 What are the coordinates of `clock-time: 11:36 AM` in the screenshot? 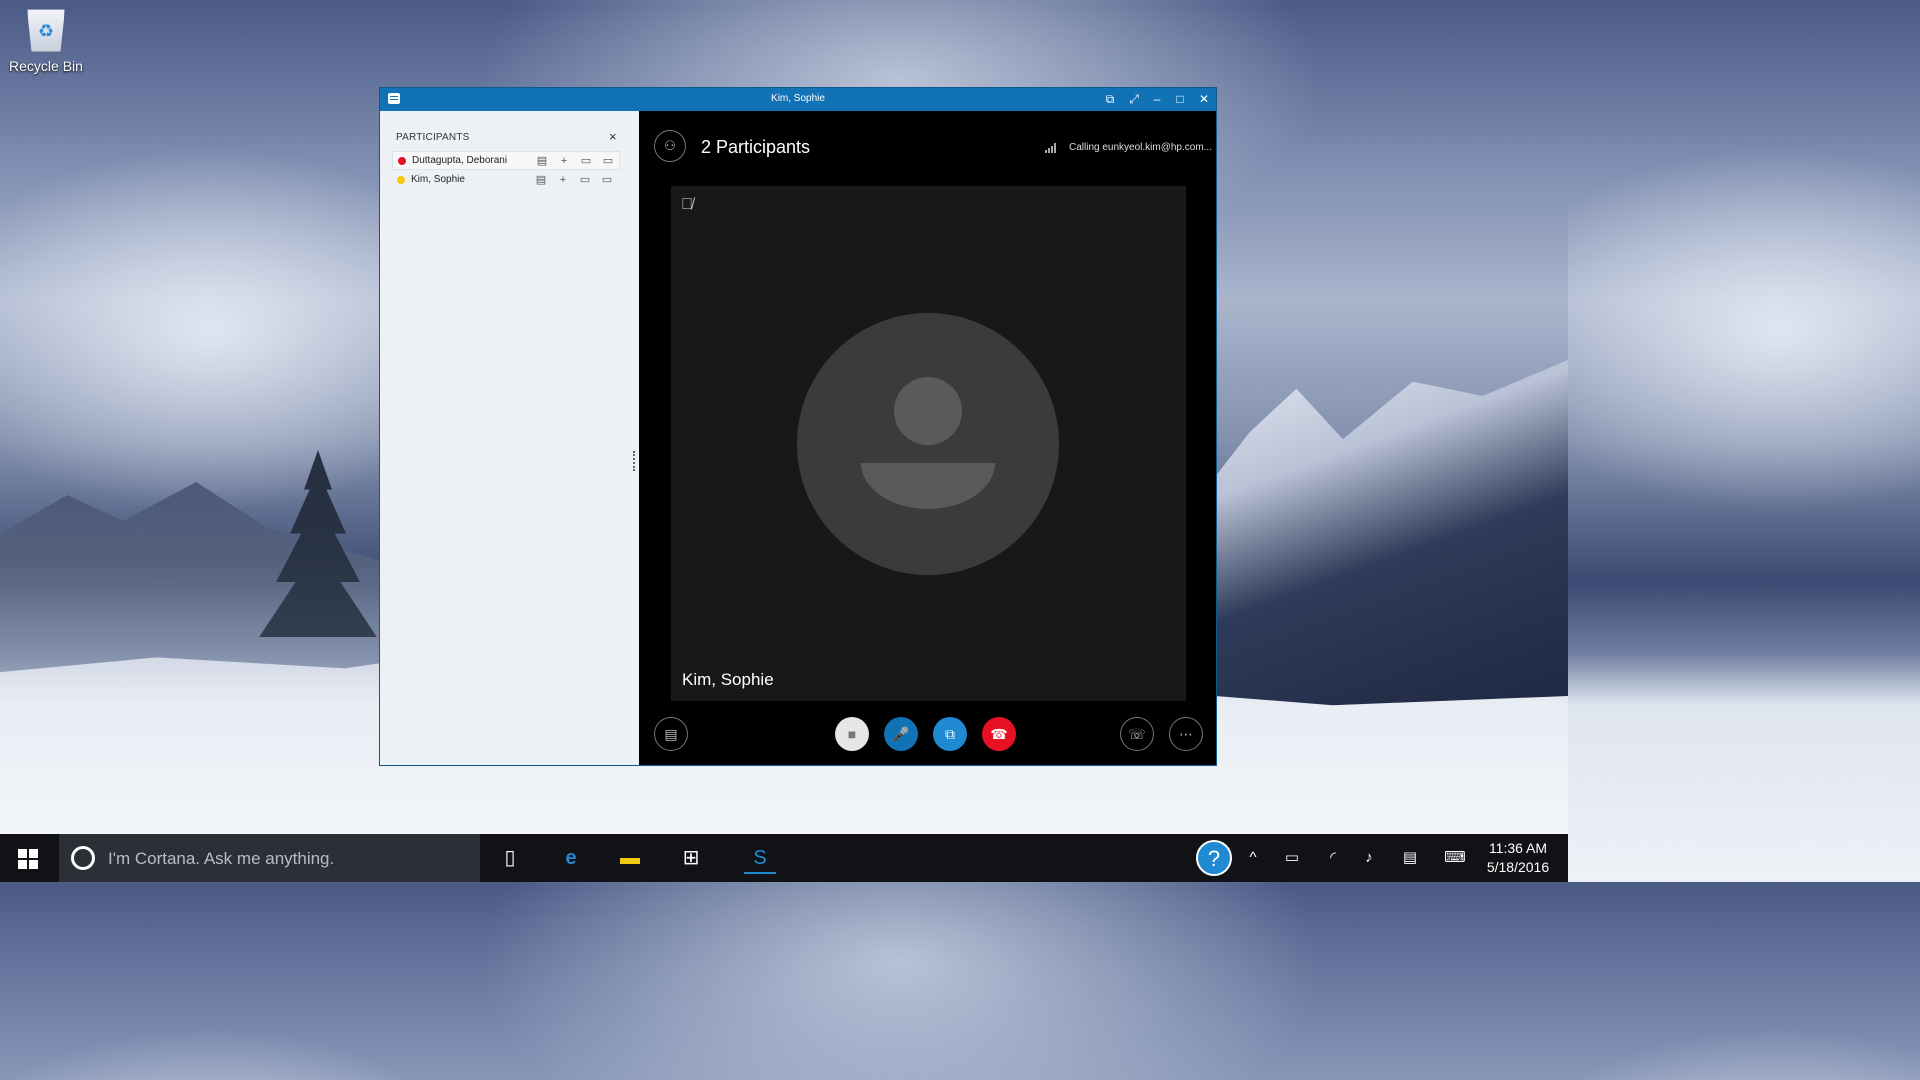 It's located at (1518, 848).